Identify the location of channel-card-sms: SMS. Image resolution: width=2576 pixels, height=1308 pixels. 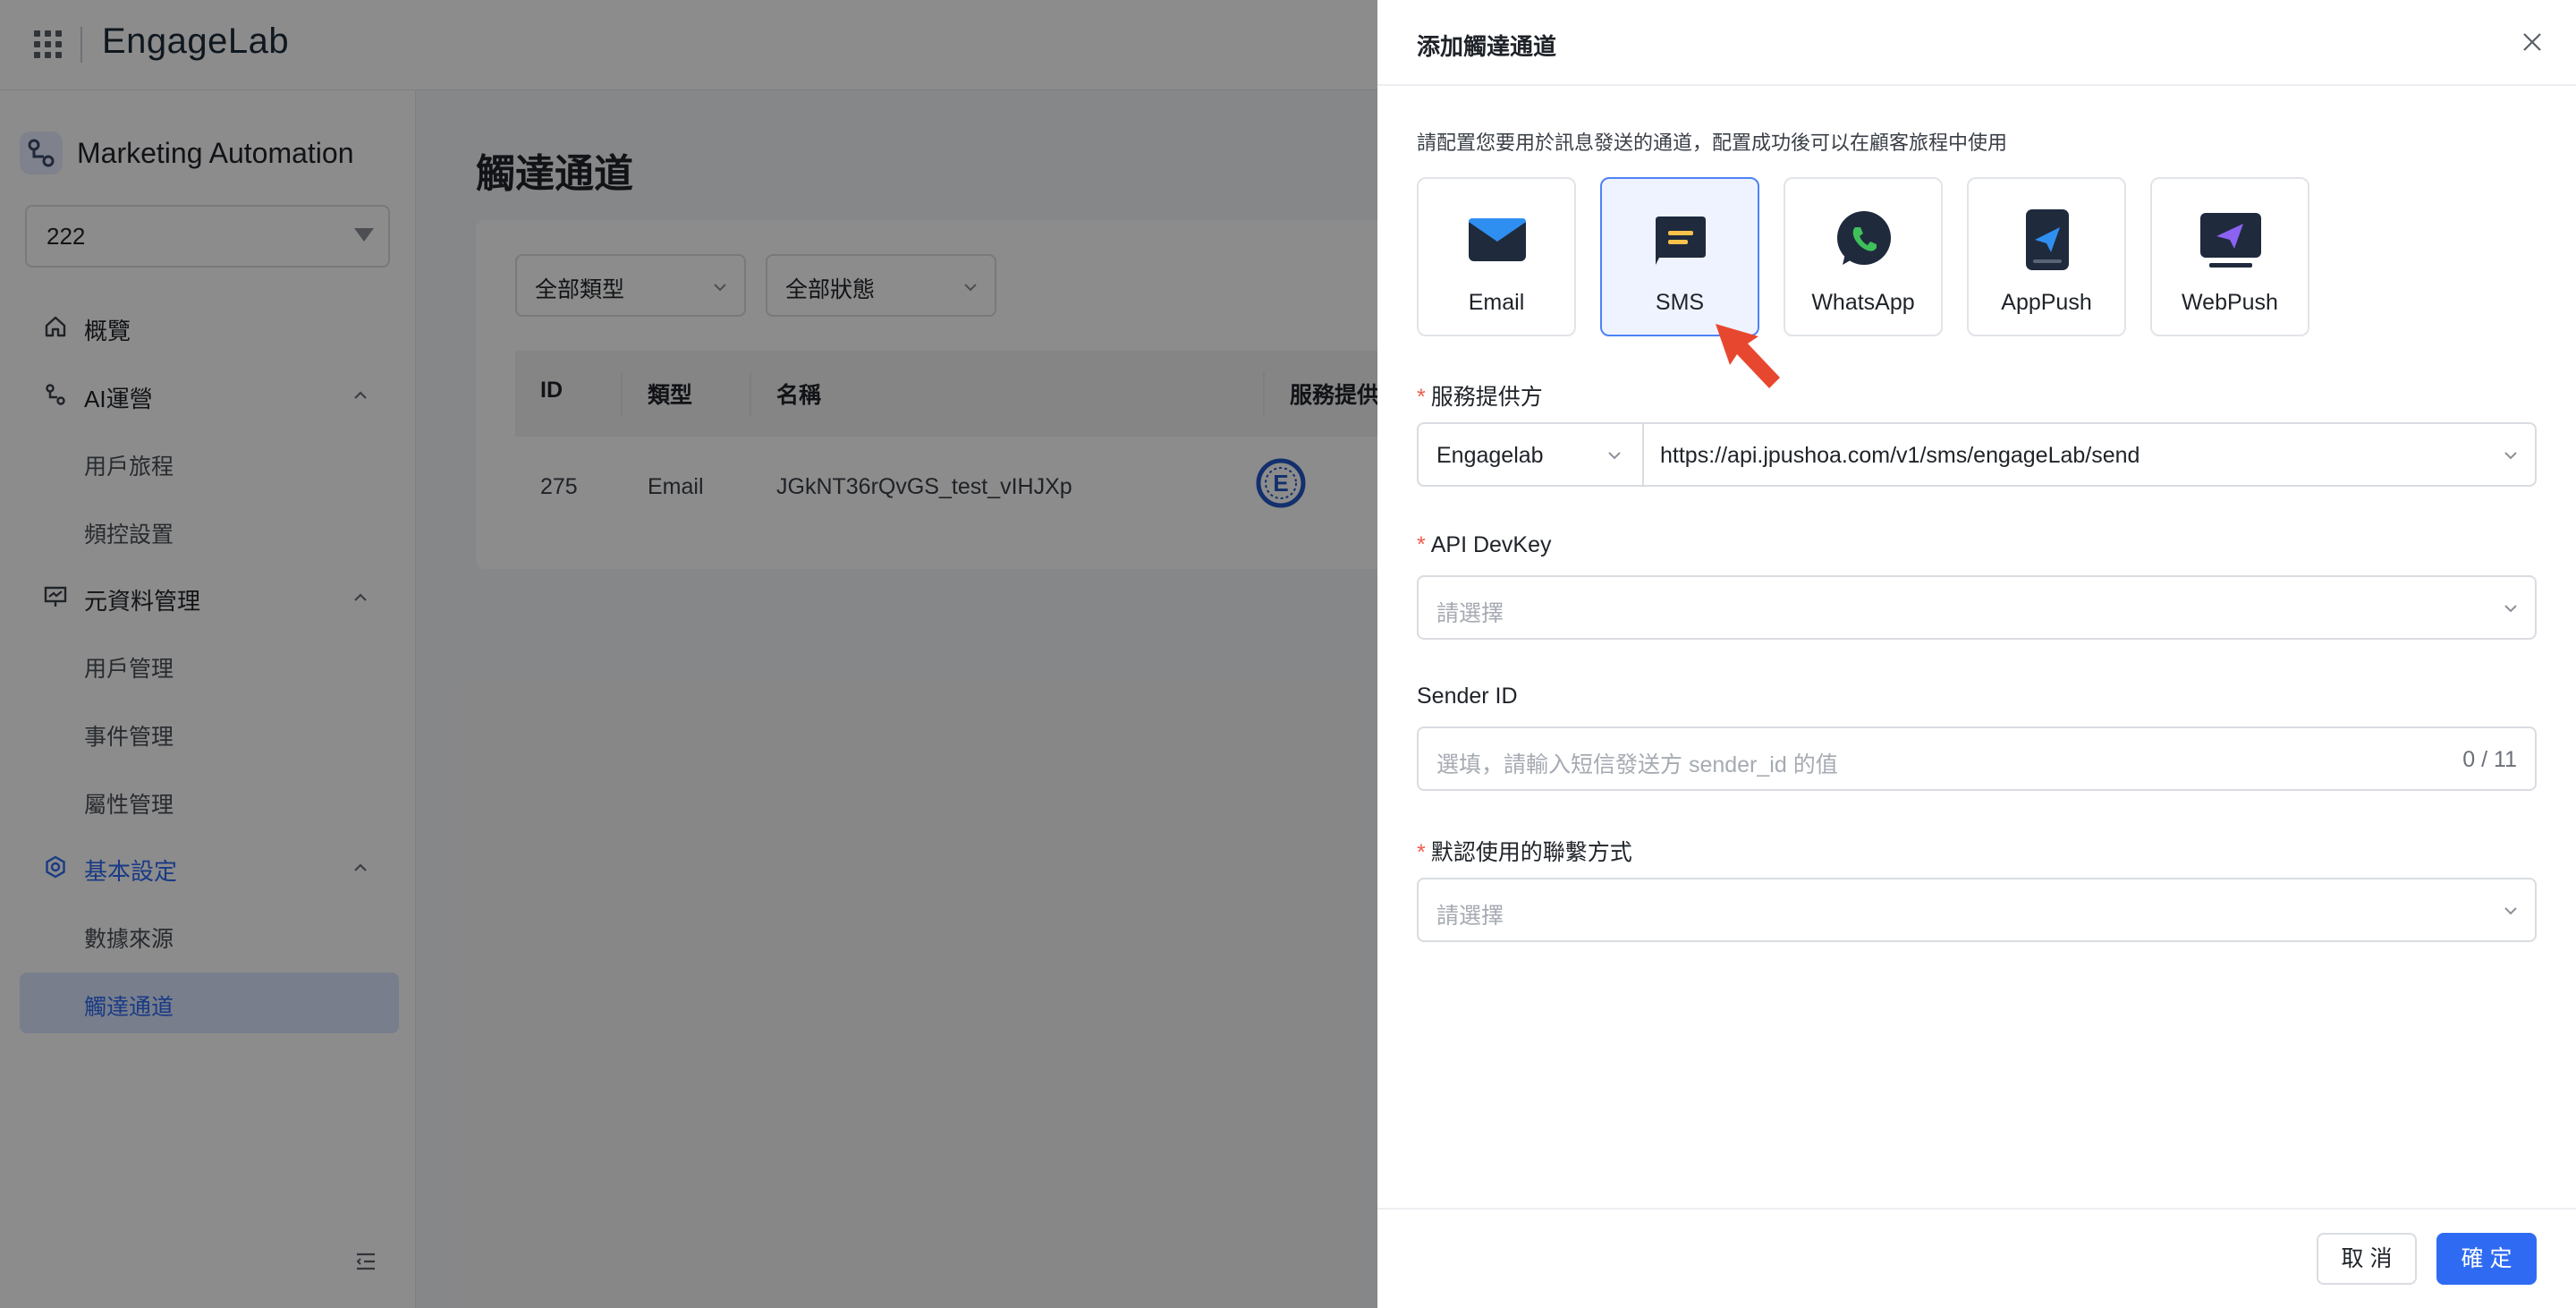
(1679, 256).